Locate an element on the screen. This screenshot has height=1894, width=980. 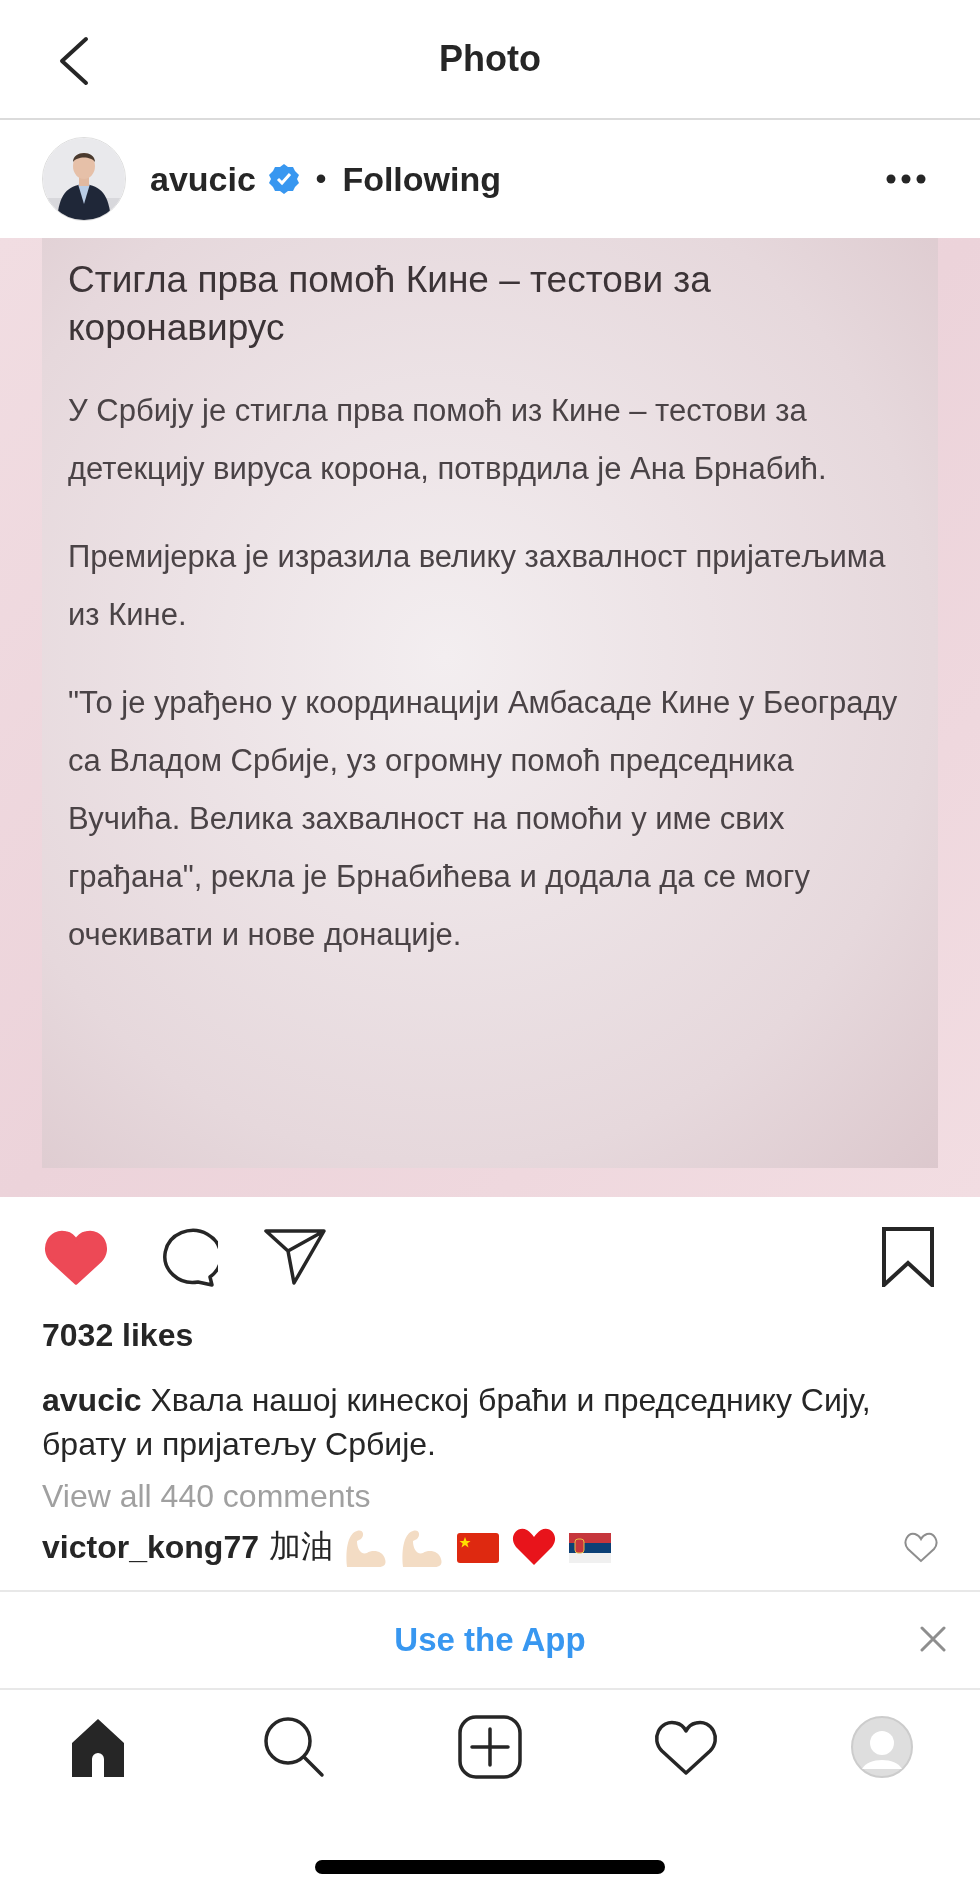
following-label: Following is located at coordinates (421, 179).